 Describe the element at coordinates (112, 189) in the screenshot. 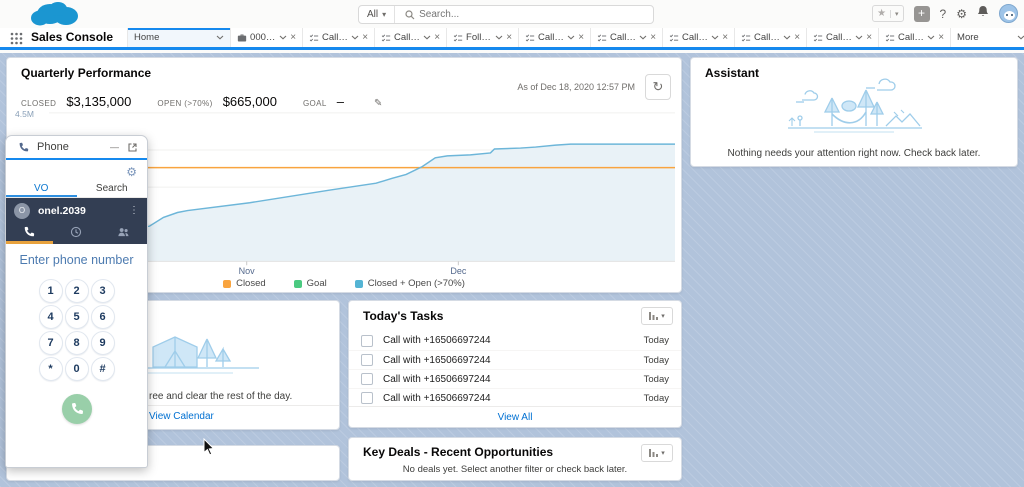

I see `phone-tab-search: Search` at that location.